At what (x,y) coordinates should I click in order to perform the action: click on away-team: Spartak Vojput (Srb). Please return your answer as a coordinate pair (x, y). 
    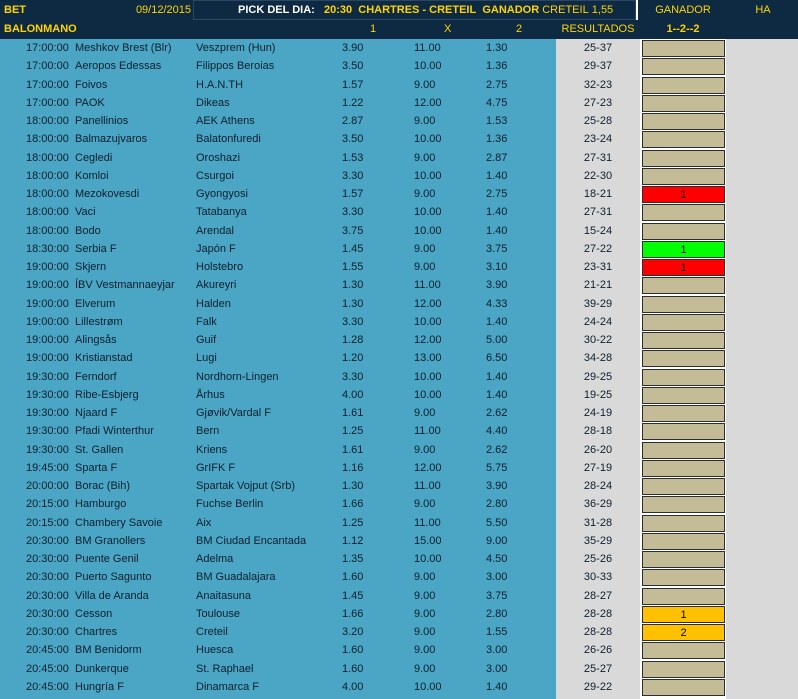
    Looking at the image, I should click on (246, 486).